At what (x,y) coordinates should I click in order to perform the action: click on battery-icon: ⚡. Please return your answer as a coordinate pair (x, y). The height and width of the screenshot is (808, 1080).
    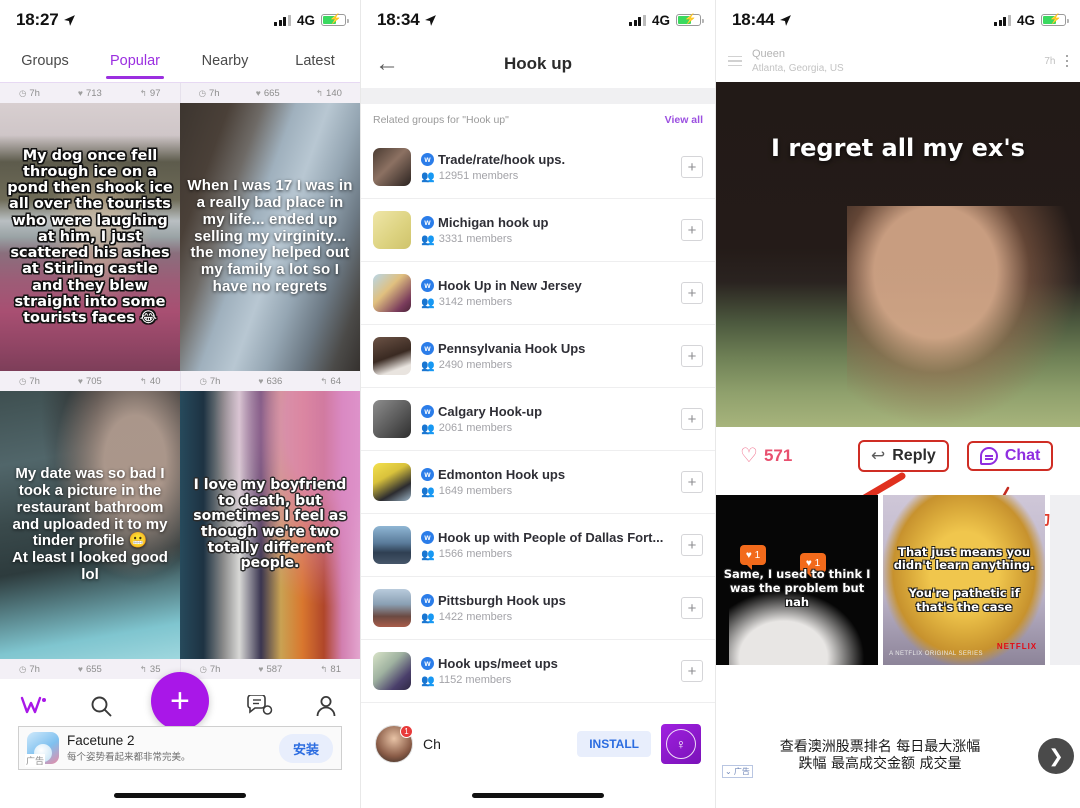
    Looking at the image, I should click on (1055, 20).